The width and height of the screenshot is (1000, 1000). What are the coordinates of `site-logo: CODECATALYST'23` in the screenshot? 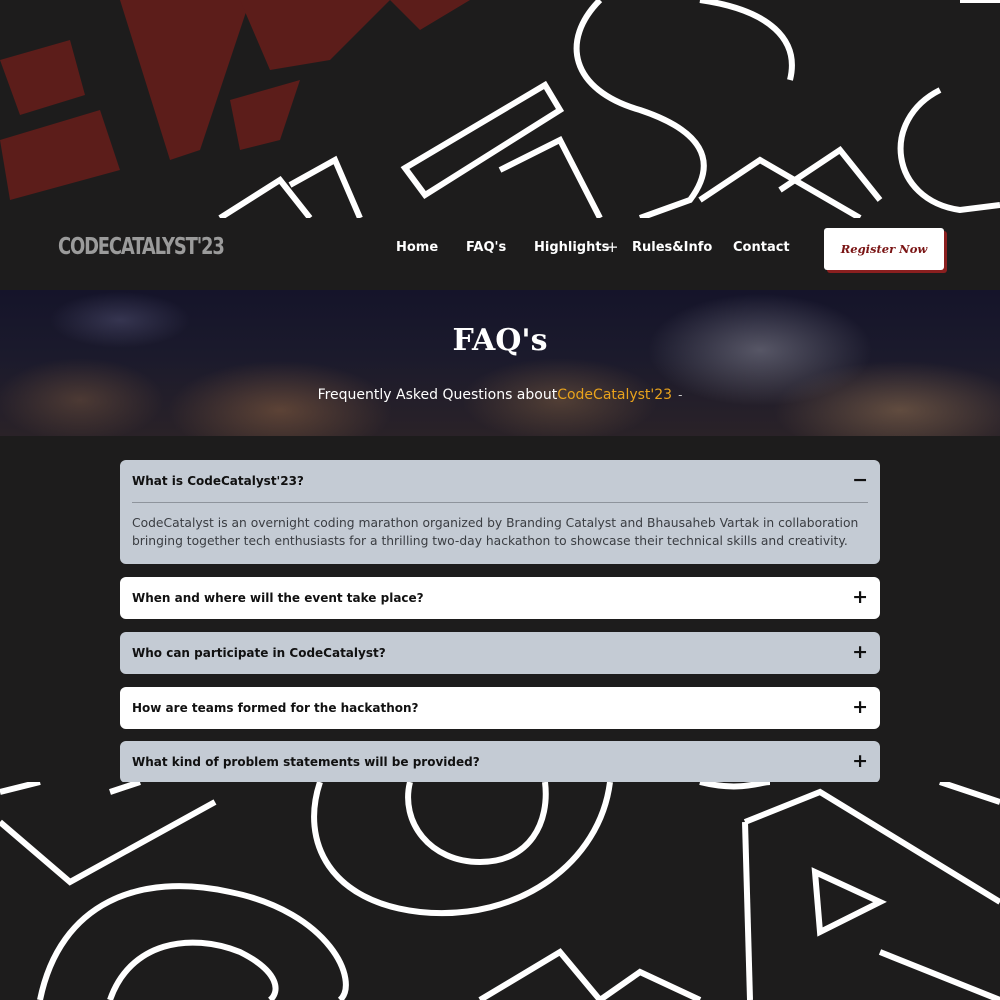 It's located at (141, 247).